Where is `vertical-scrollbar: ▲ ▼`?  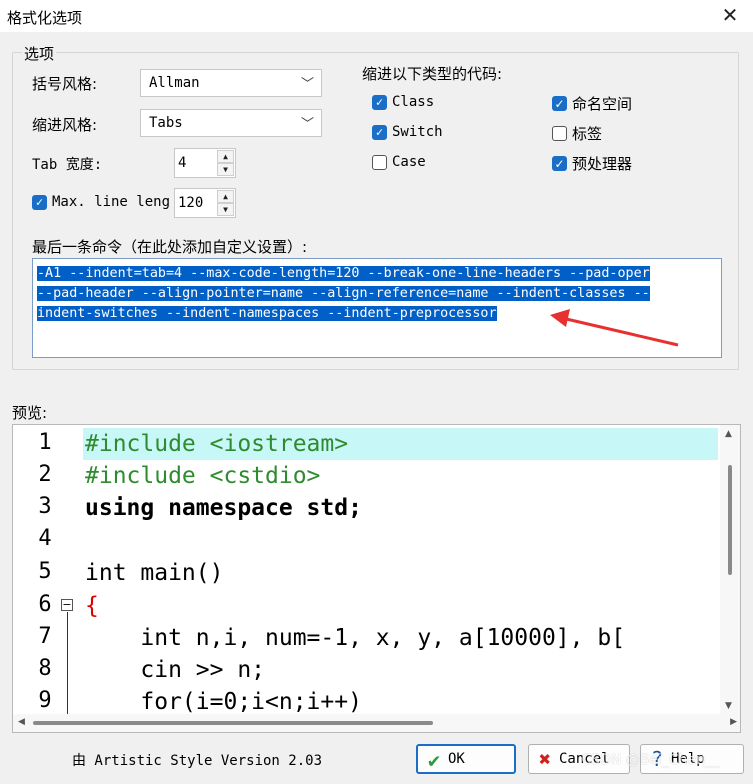
vertical-scrollbar: ▲ ▼ is located at coordinates (730, 570).